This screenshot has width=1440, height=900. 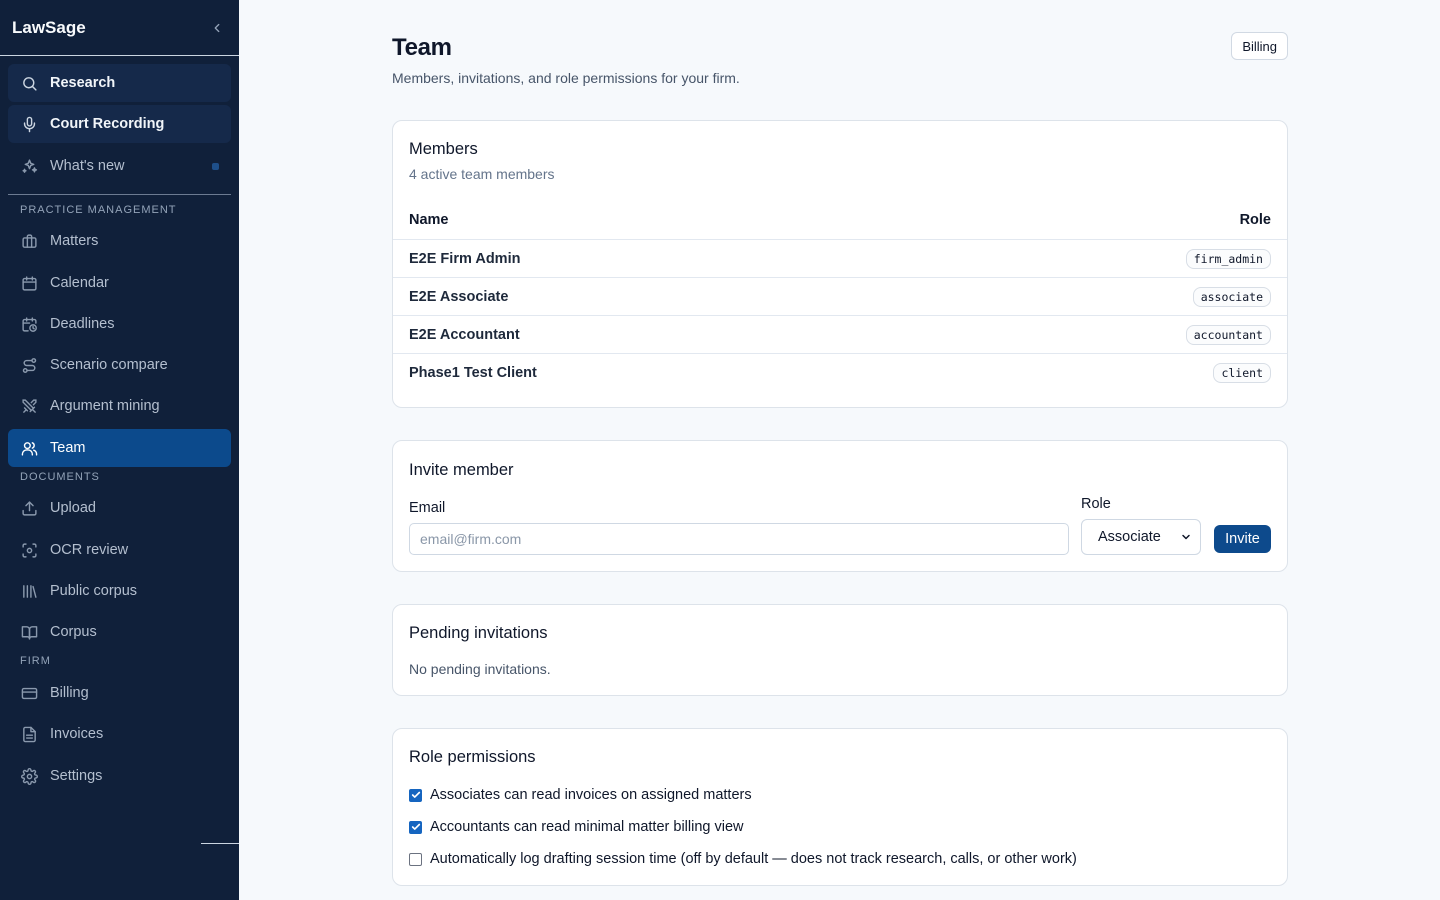 What do you see at coordinates (1242, 372) in the screenshot?
I see `role-badge: client` at bounding box center [1242, 372].